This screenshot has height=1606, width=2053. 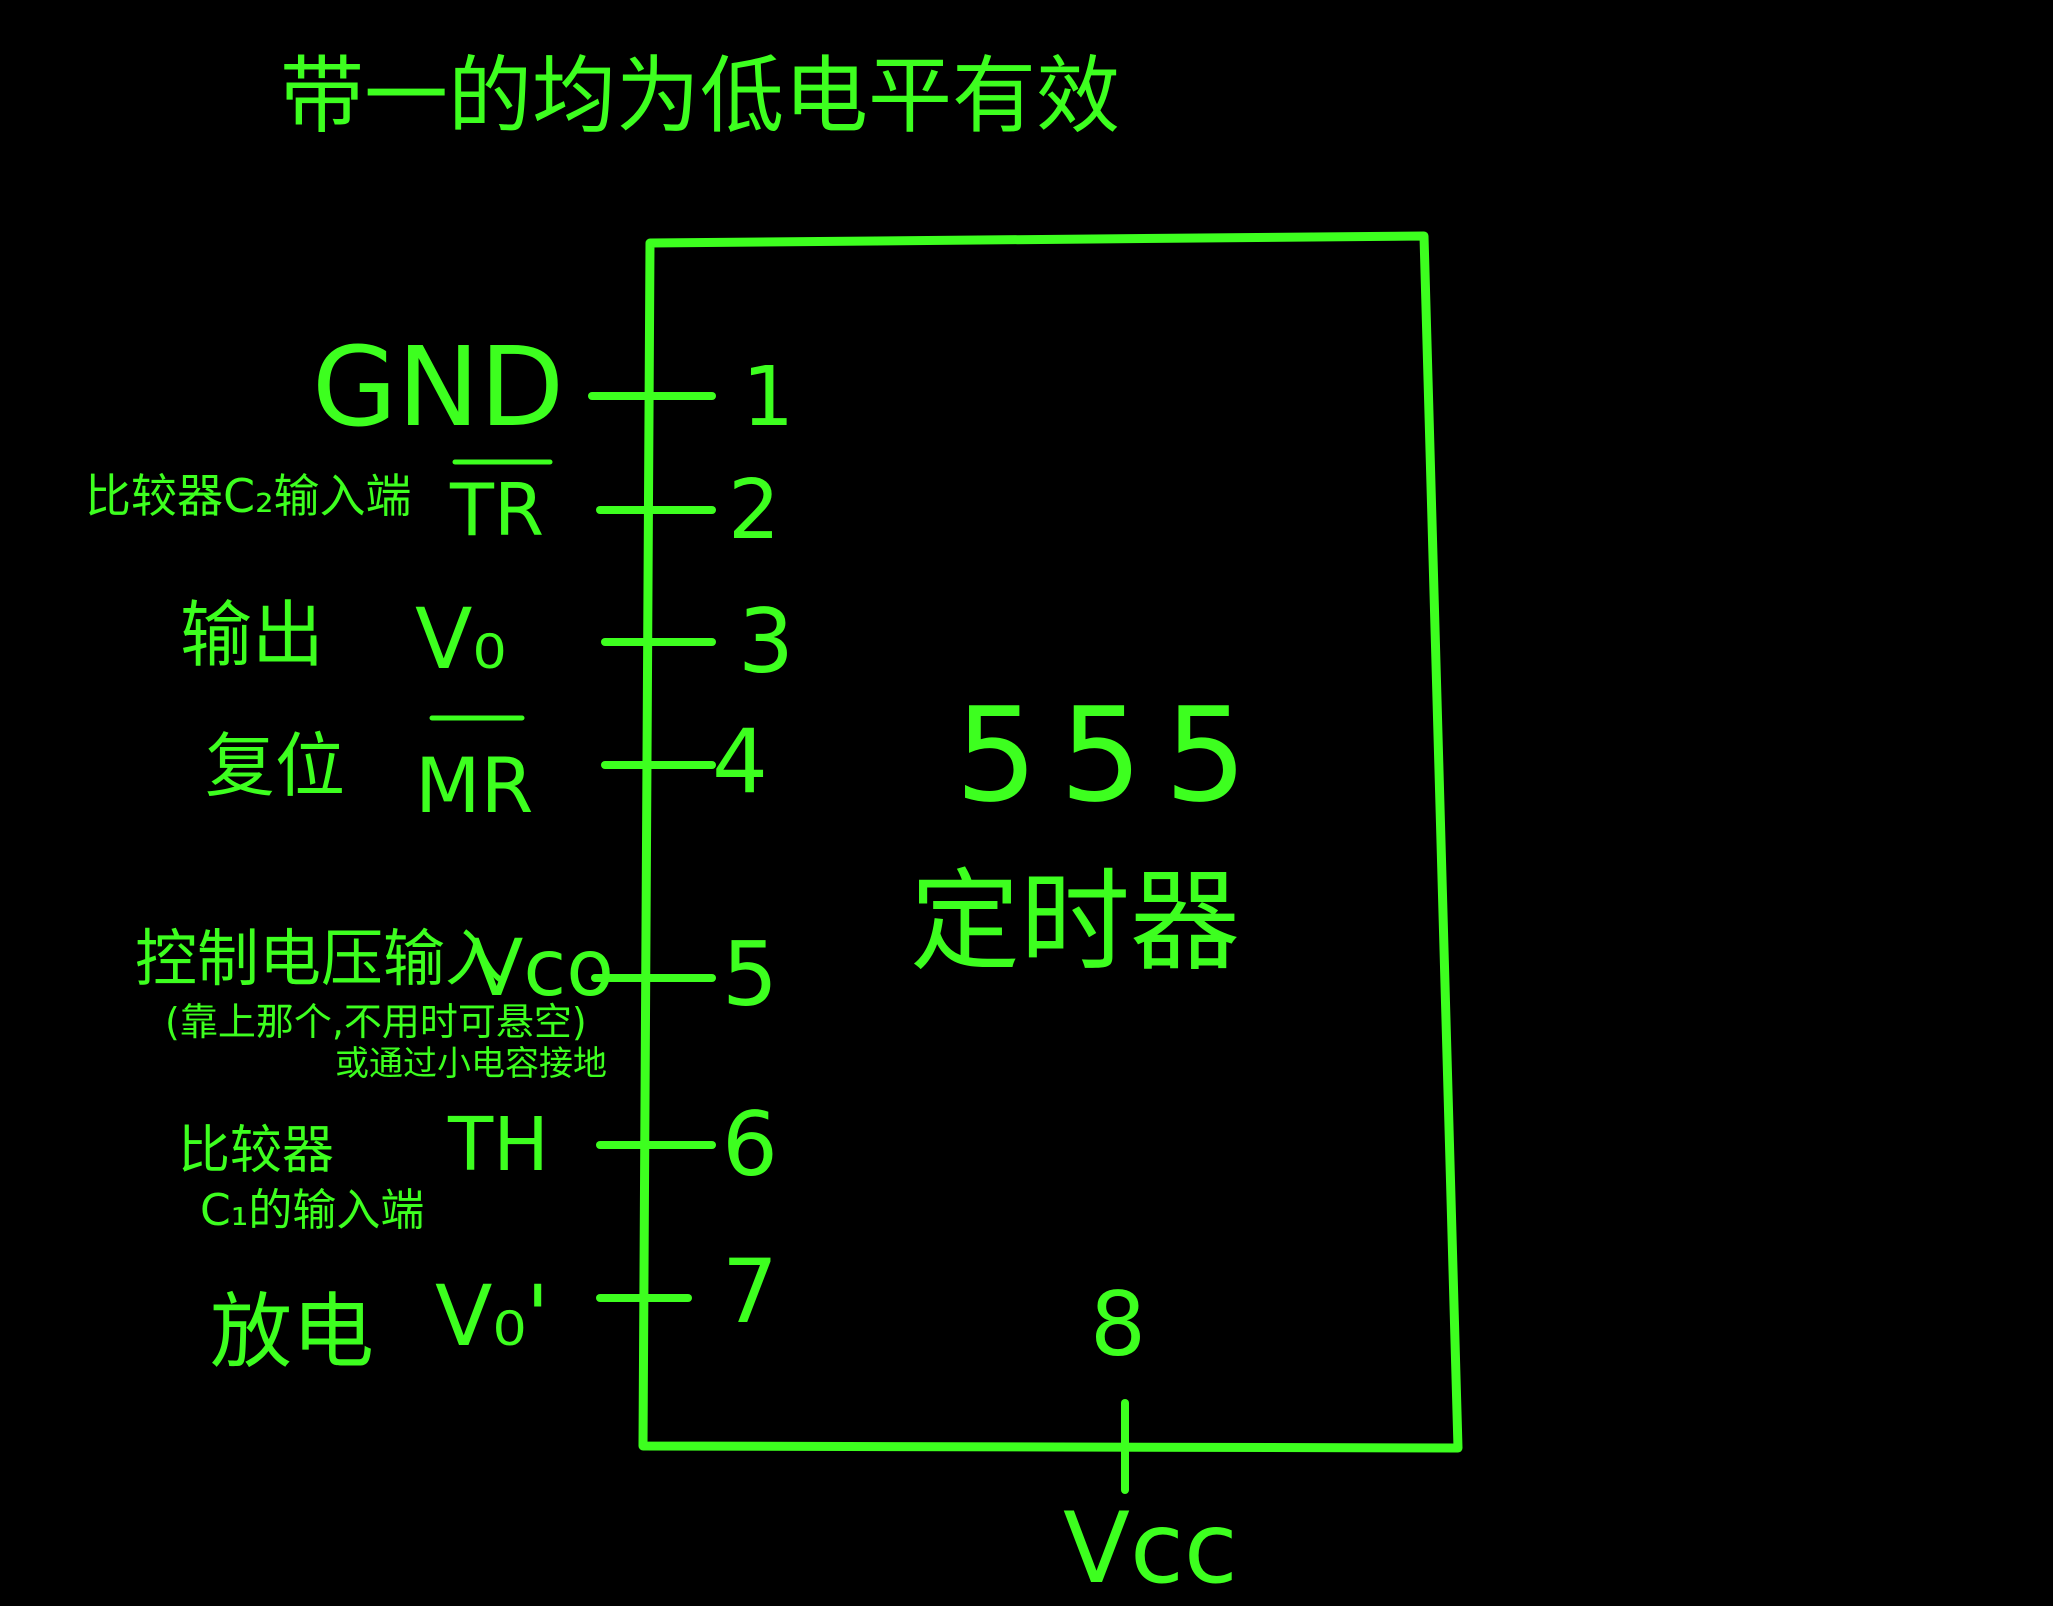 What do you see at coordinates (312, 1210) in the screenshot?
I see `pin-6-description-line-2: C₁的输入端` at bounding box center [312, 1210].